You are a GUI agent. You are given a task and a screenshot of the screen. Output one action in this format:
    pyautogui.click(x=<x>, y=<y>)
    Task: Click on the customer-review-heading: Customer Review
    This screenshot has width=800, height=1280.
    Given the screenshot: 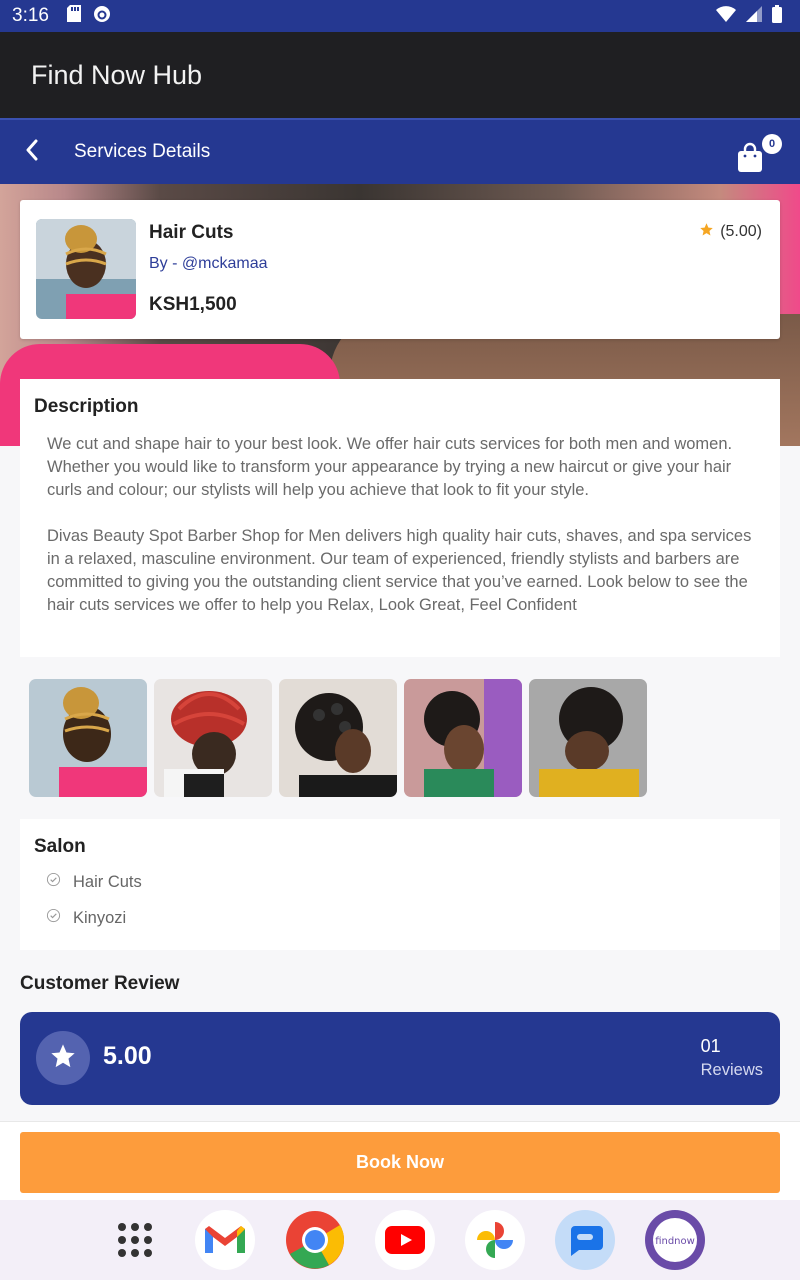 What is the action you would take?
    pyautogui.click(x=100, y=983)
    